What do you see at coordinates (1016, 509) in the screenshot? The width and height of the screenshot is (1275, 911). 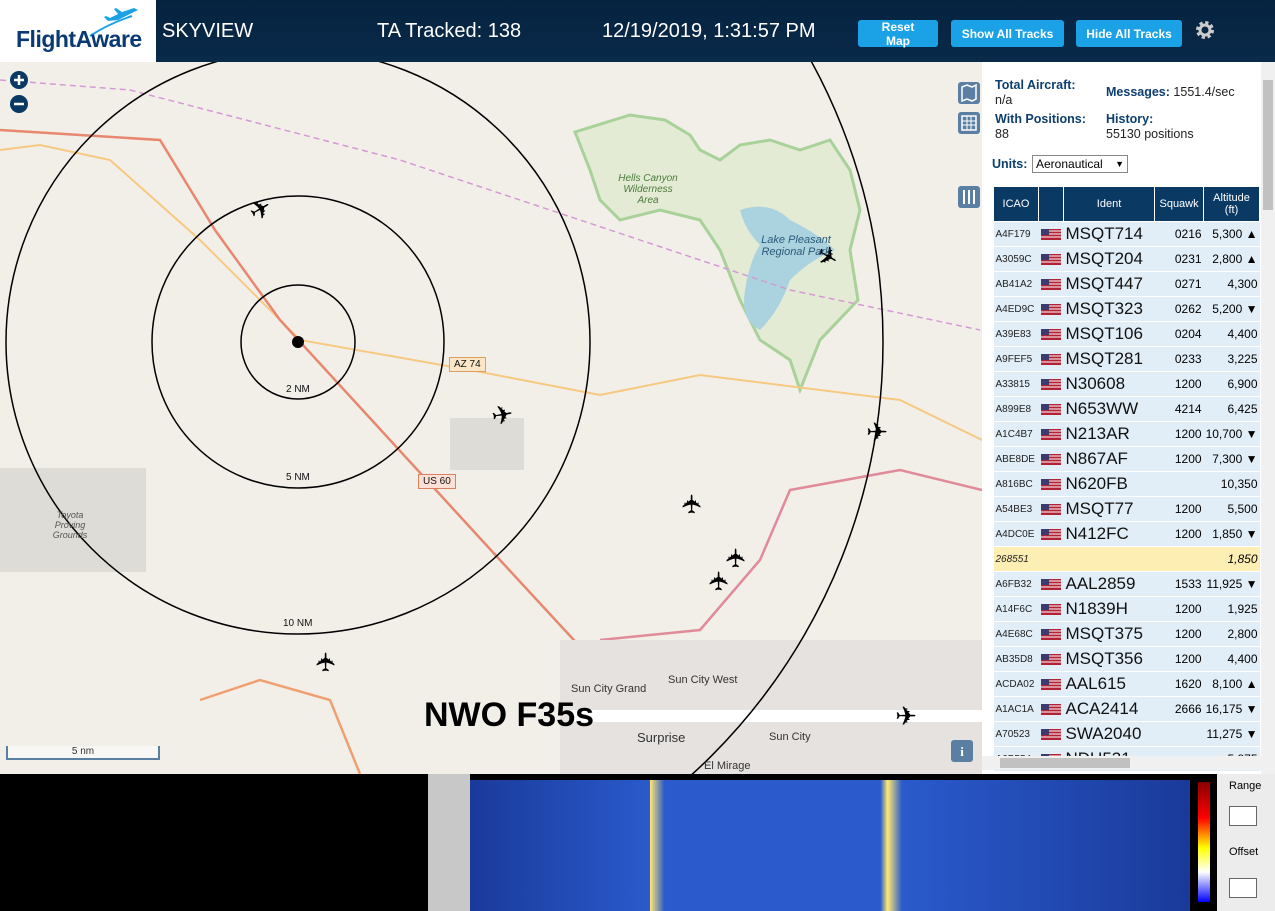 I see `icao-cell: A54BE3` at bounding box center [1016, 509].